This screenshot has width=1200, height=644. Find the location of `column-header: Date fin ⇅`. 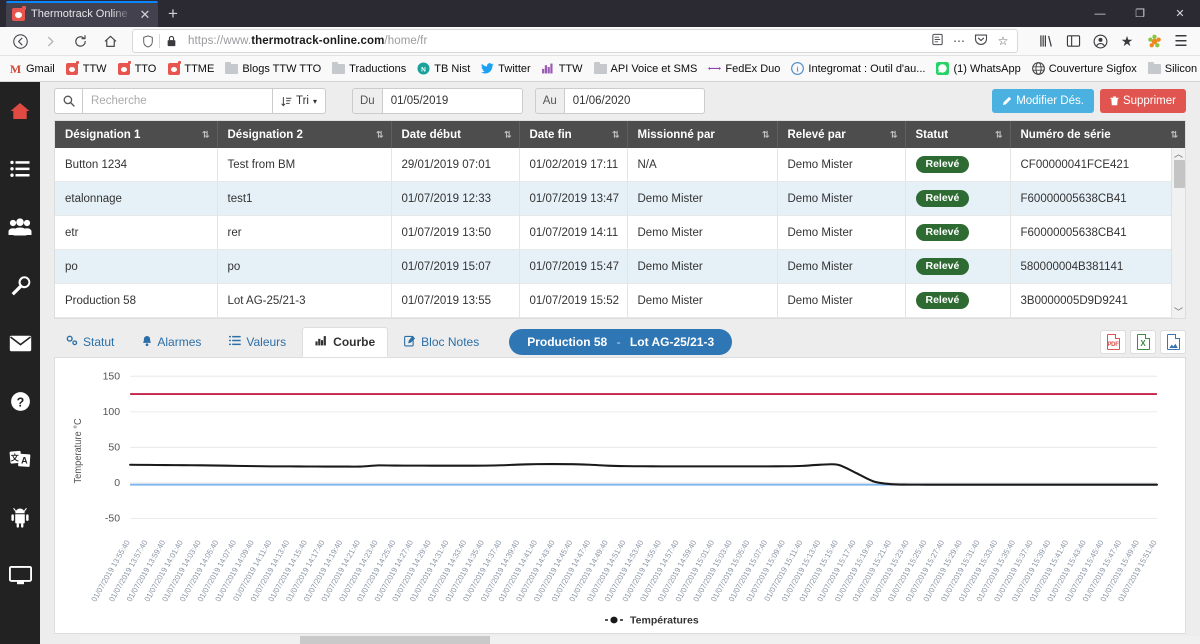

column-header: Date fin ⇅ is located at coordinates (573, 134).